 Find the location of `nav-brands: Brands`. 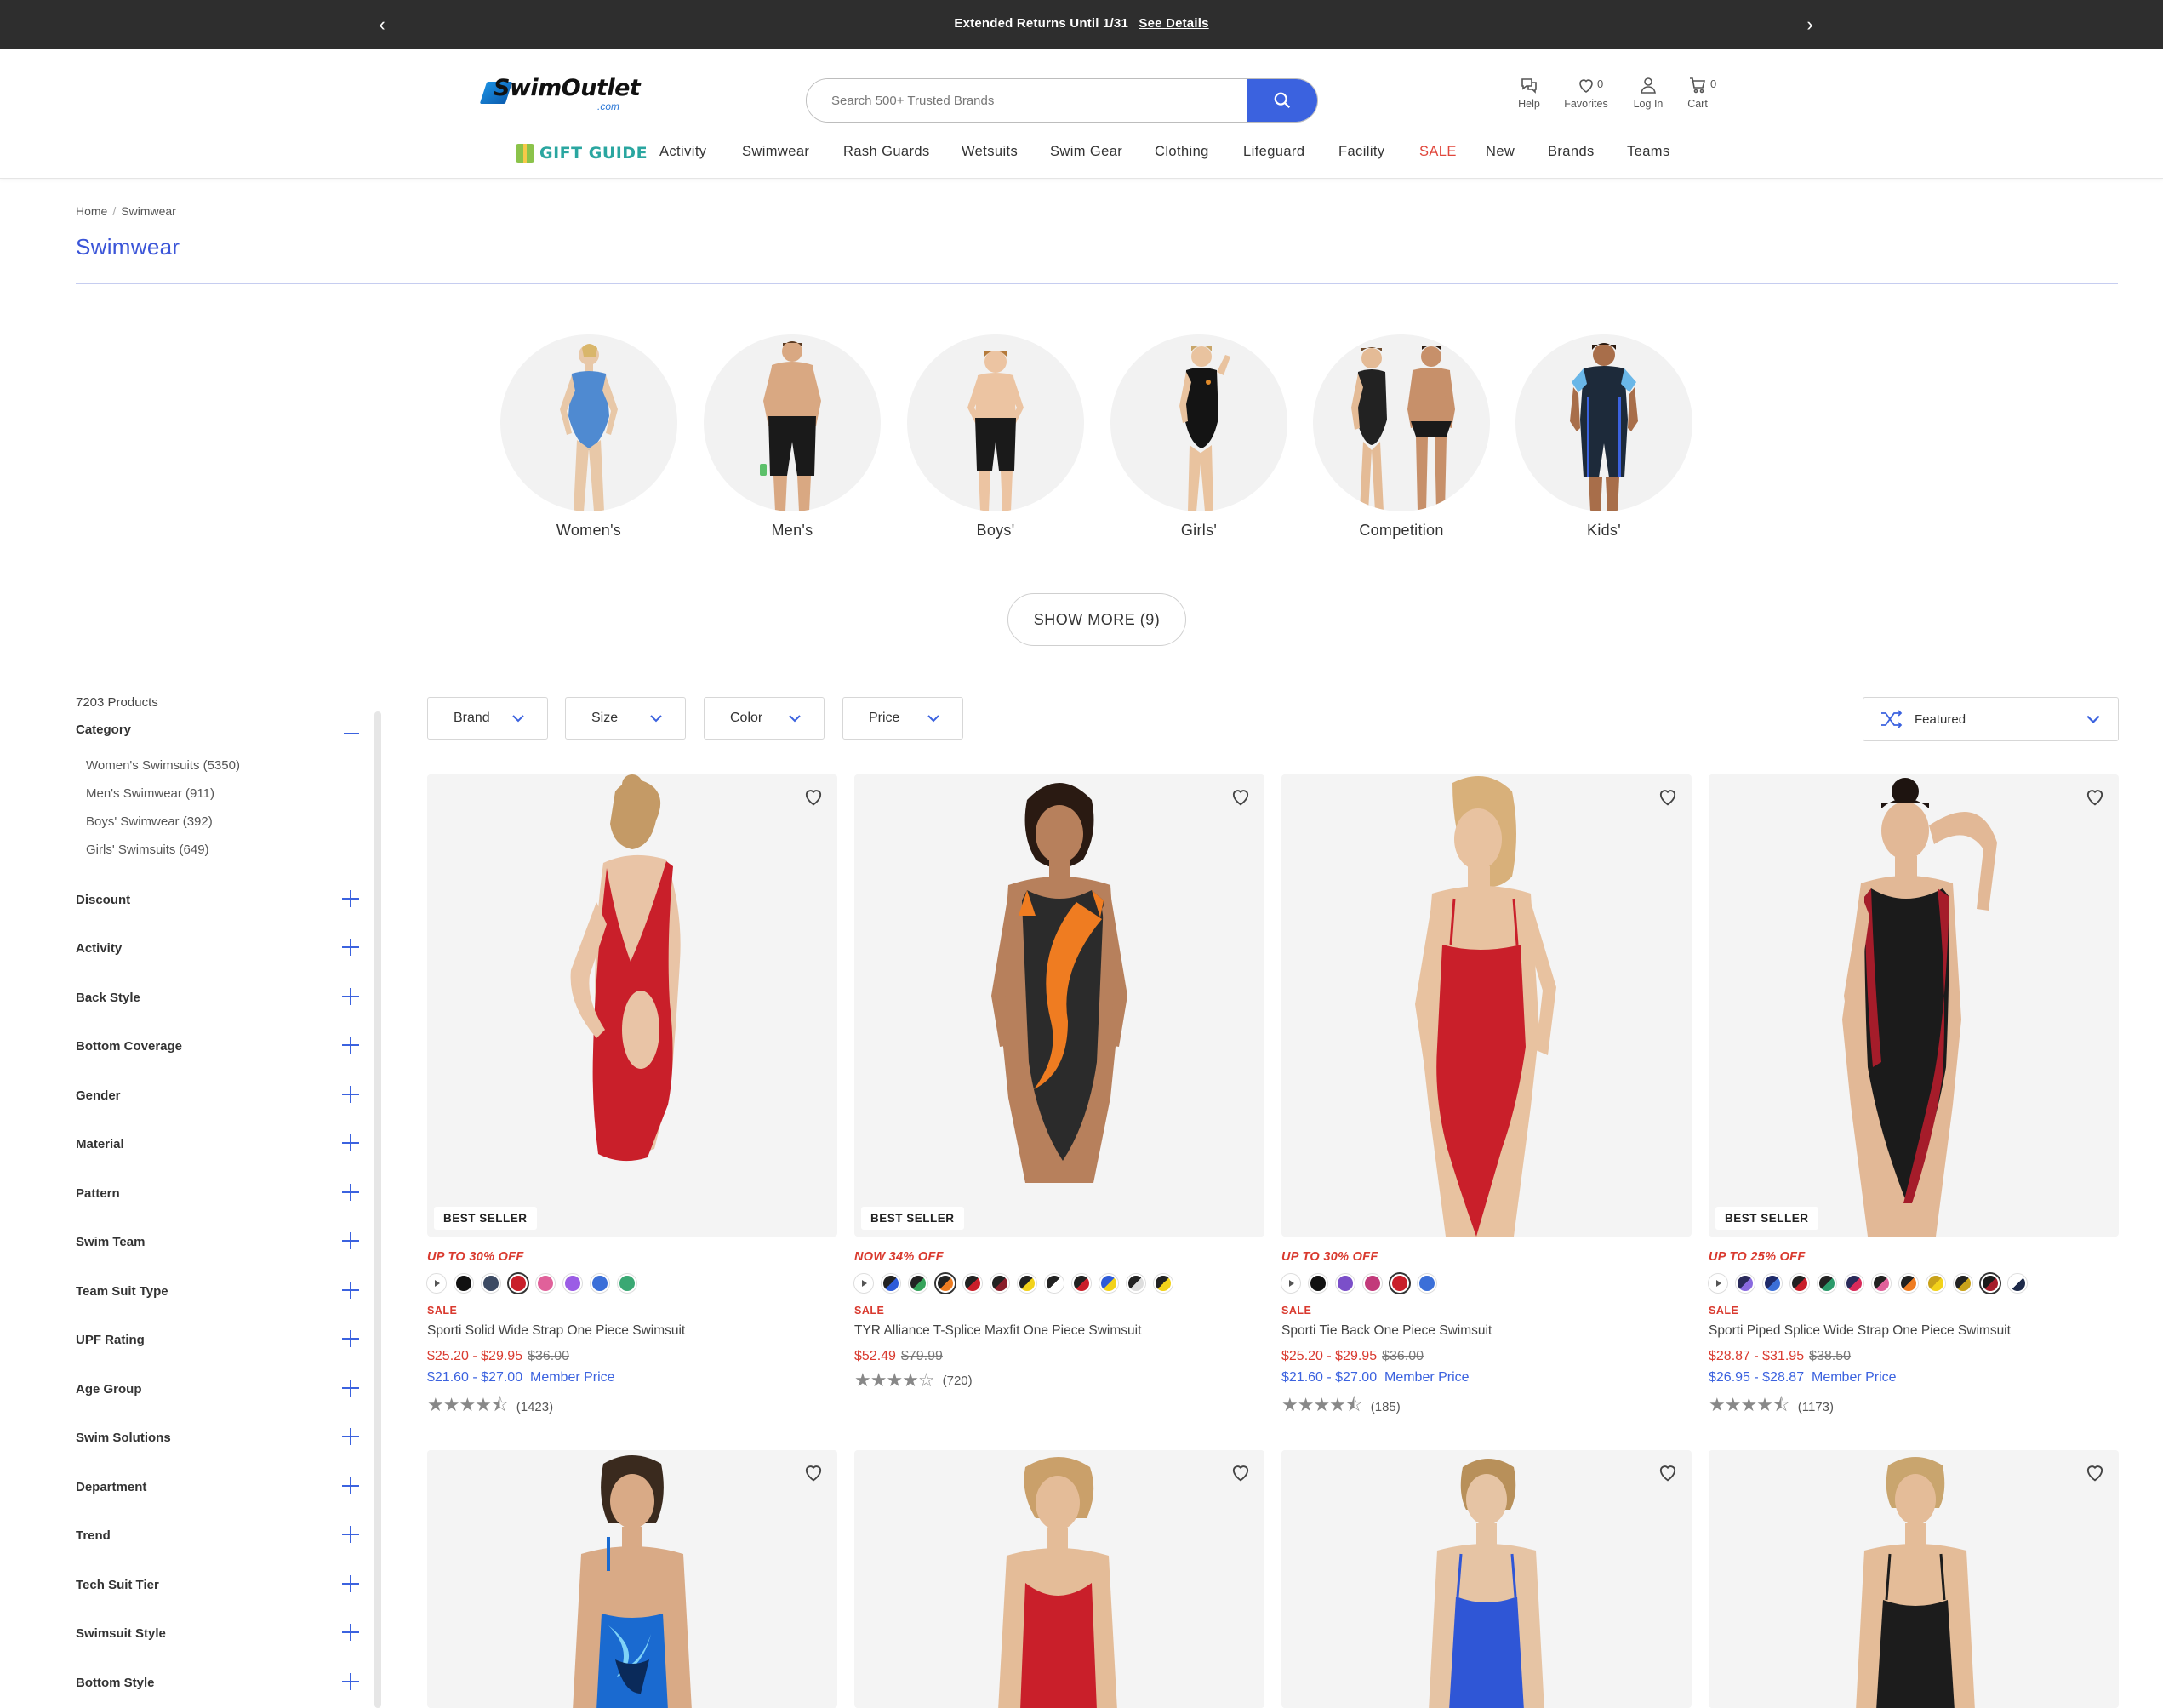

nav-brands: Brands is located at coordinates (1571, 152).